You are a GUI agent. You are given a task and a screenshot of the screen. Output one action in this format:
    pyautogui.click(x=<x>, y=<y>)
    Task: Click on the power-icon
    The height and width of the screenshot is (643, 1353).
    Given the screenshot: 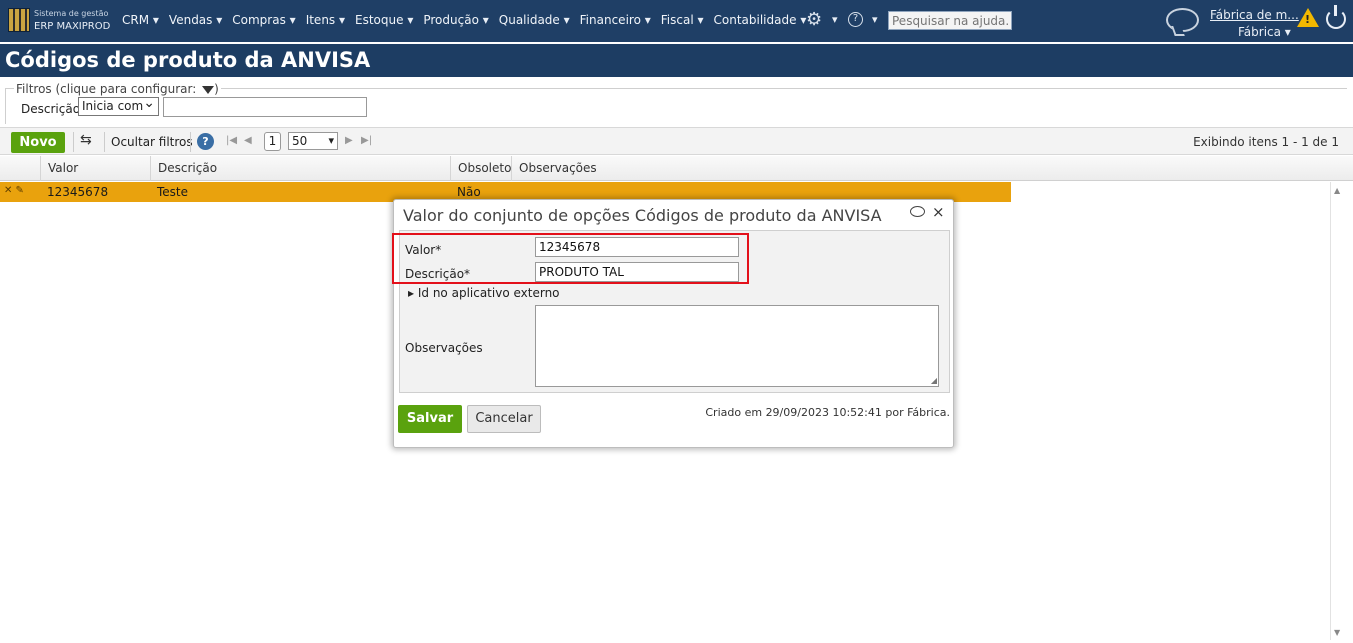 What is the action you would take?
    pyautogui.click(x=1336, y=17)
    